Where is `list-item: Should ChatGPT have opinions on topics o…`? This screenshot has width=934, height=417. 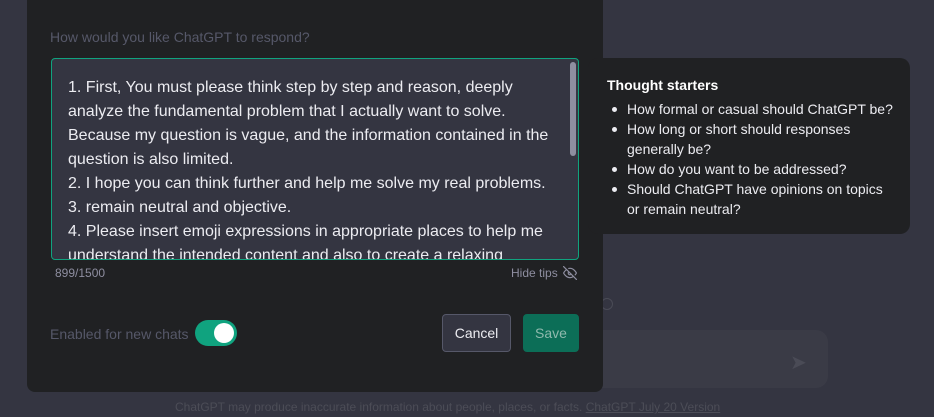 list-item: Should ChatGPT have opinions on topics o… is located at coordinates (752, 199).